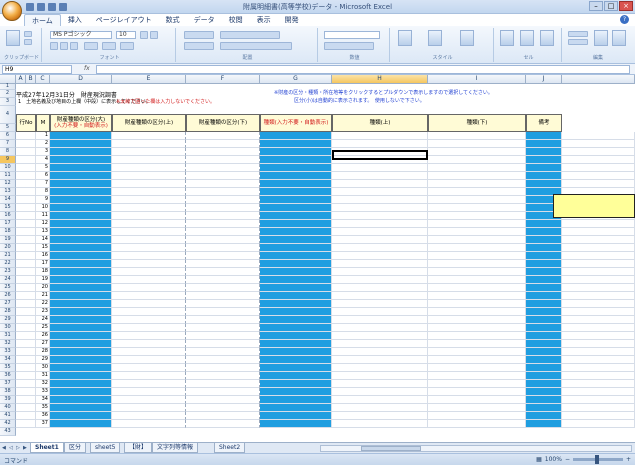 Image resolution: width=635 pixels, height=465 pixels. Describe the element at coordinates (13, 38) in the screenshot. I see `paste-icon` at that location.